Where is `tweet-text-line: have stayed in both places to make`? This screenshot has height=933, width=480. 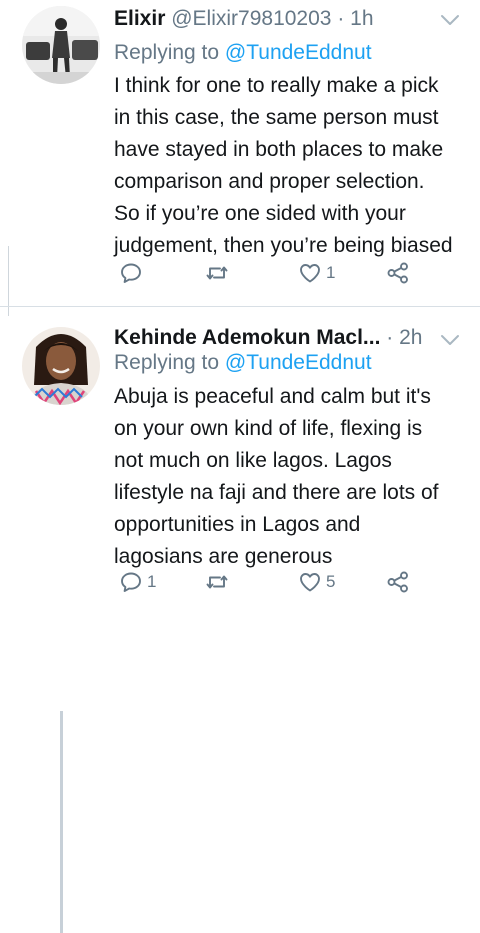
tweet-text-line: have stayed in both places to make is located at coordinates (279, 149).